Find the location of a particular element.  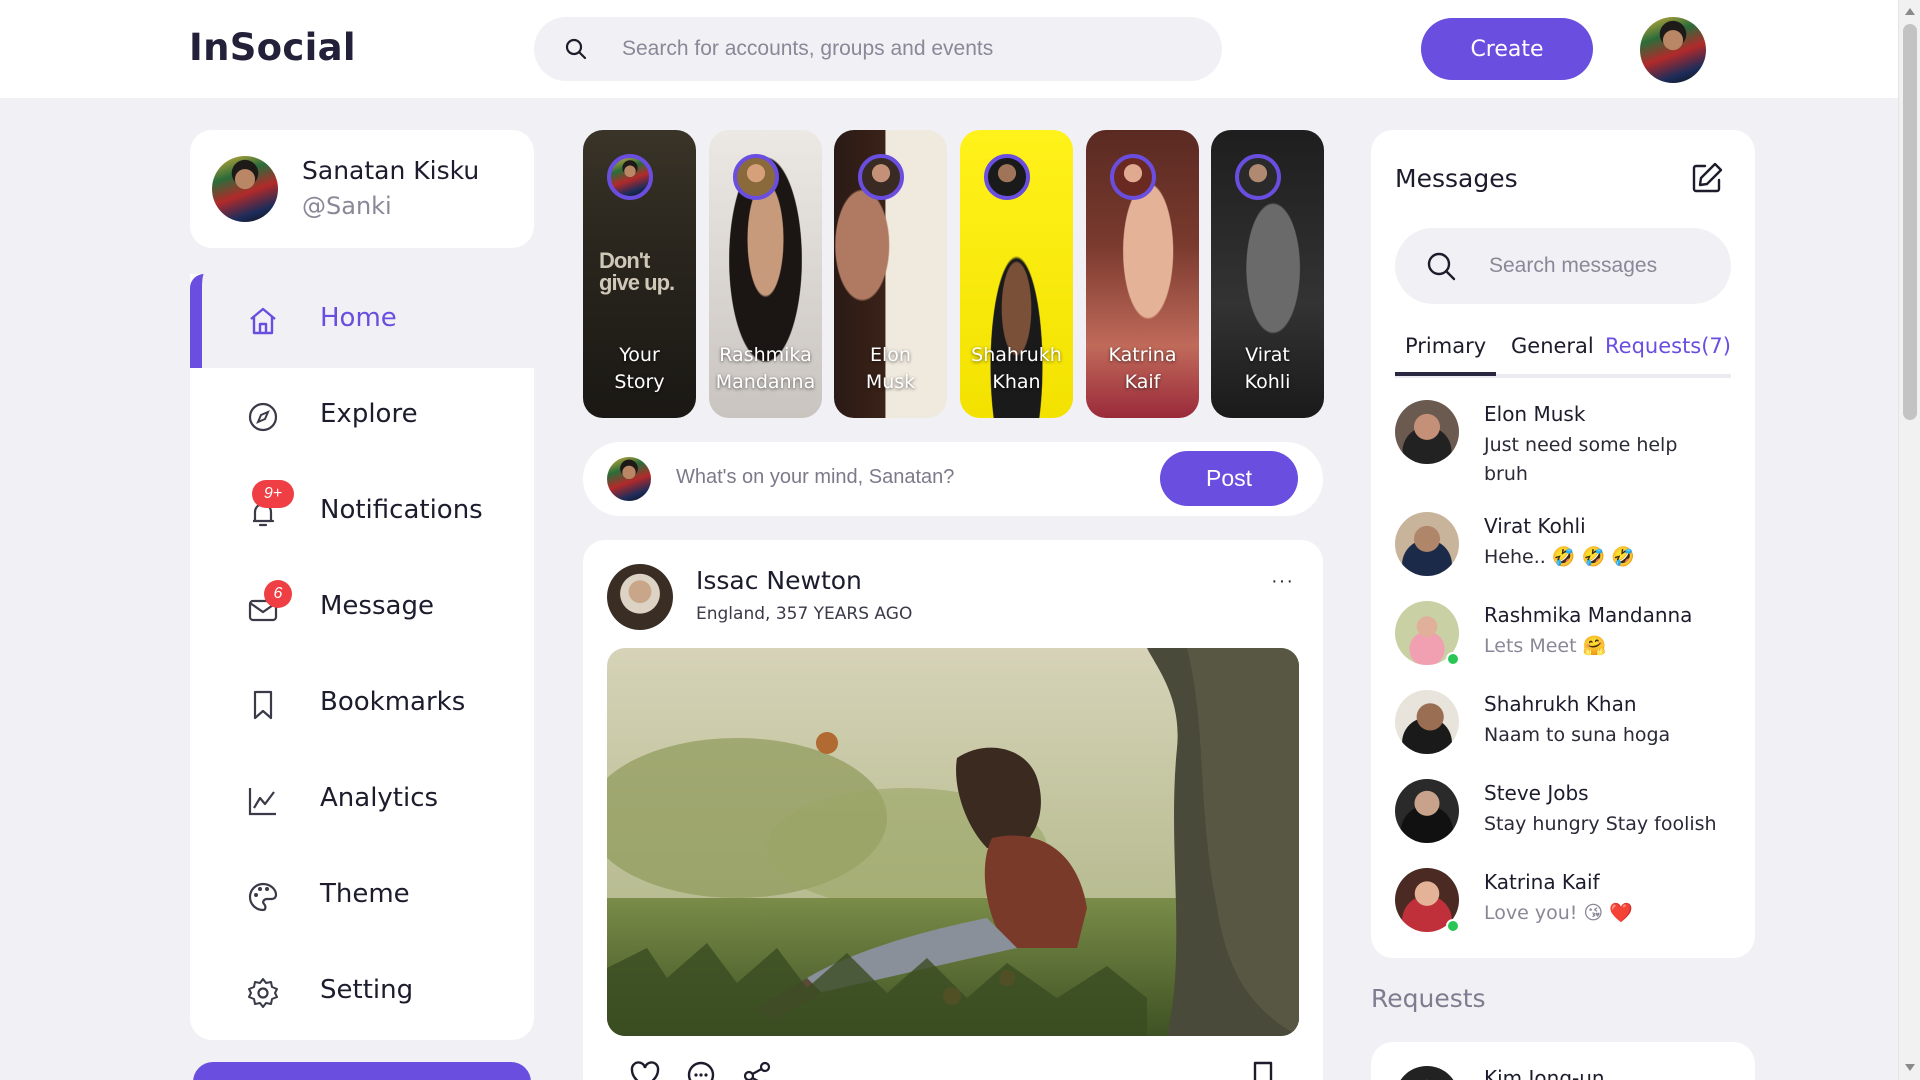

message-preview: Lets Meet 🤗 is located at coordinates (1545, 646).